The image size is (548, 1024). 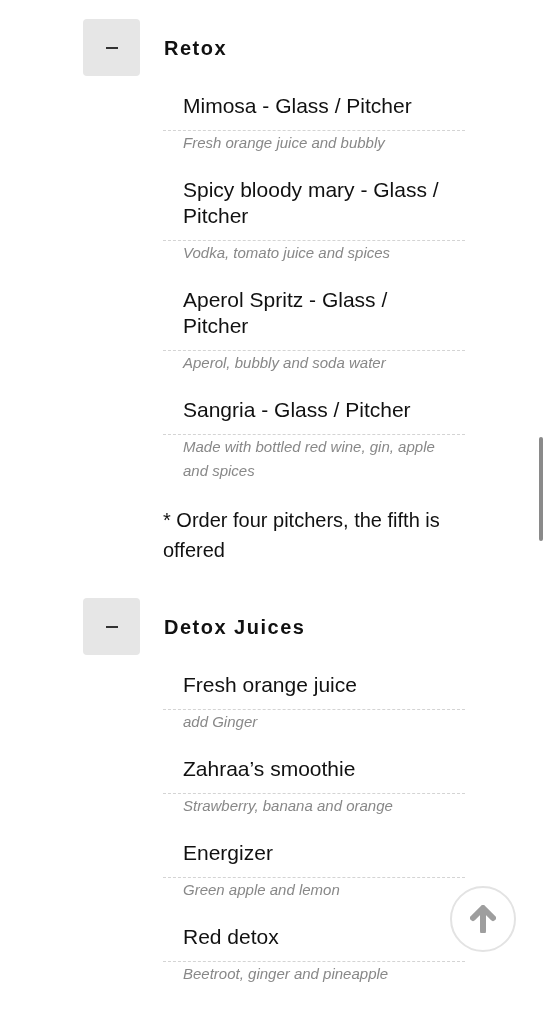 I want to click on menu-item-description: add Ginger, so click(x=220, y=722).